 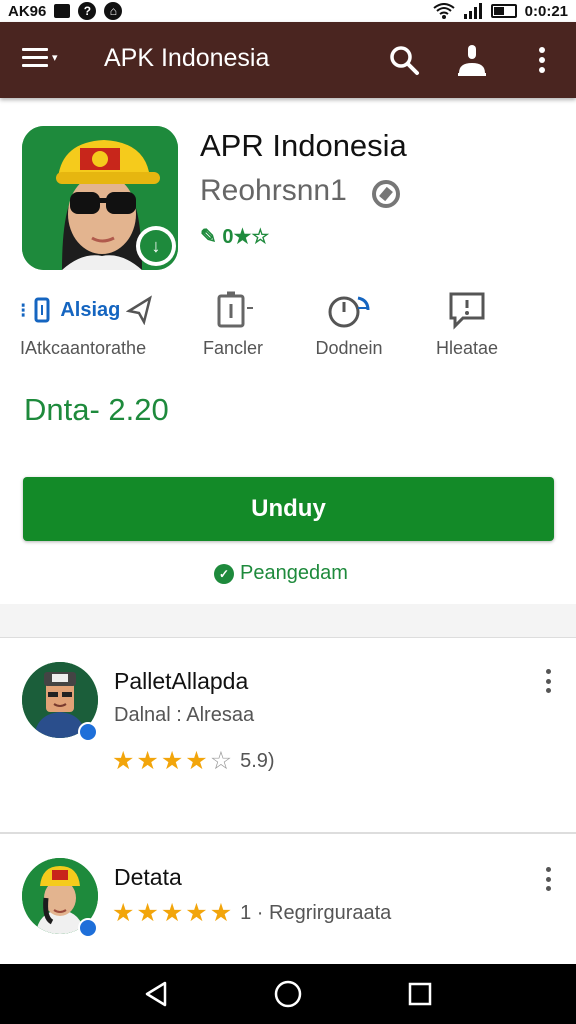 I want to click on reviewer-name: PalletAllapda, so click(x=181, y=681).